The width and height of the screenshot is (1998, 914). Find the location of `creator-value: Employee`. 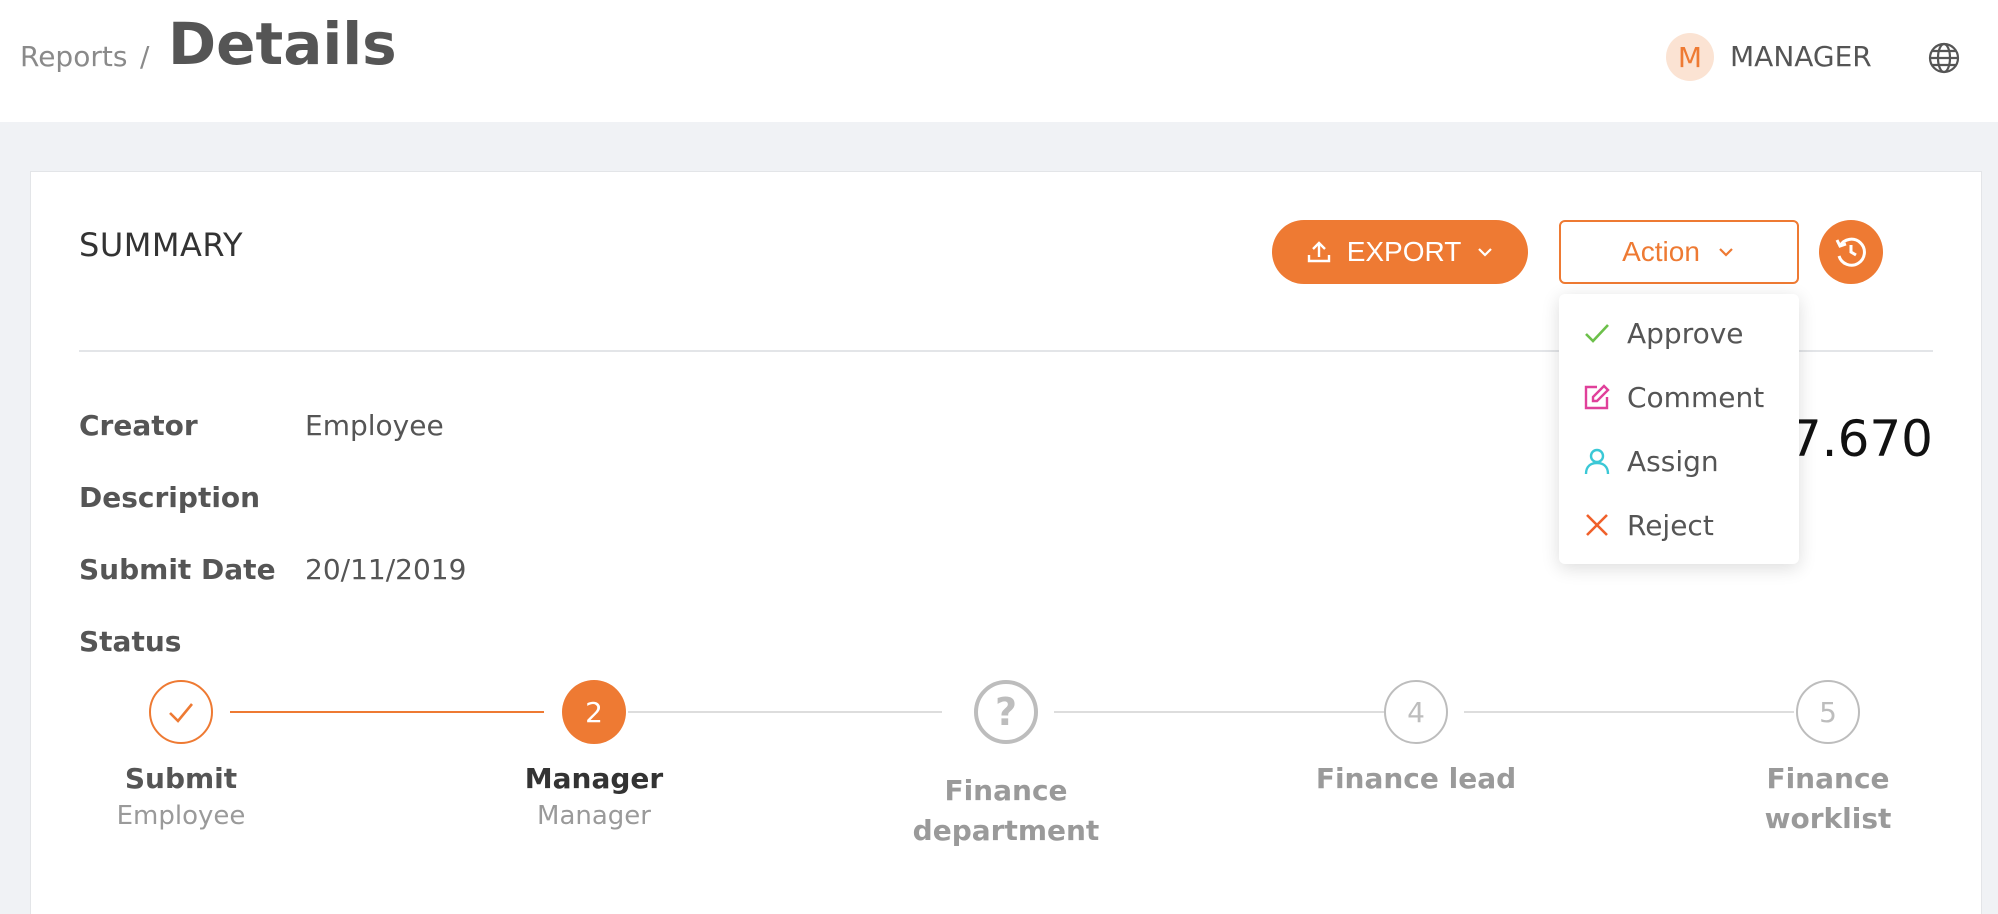

creator-value: Employee is located at coordinates (374, 425).